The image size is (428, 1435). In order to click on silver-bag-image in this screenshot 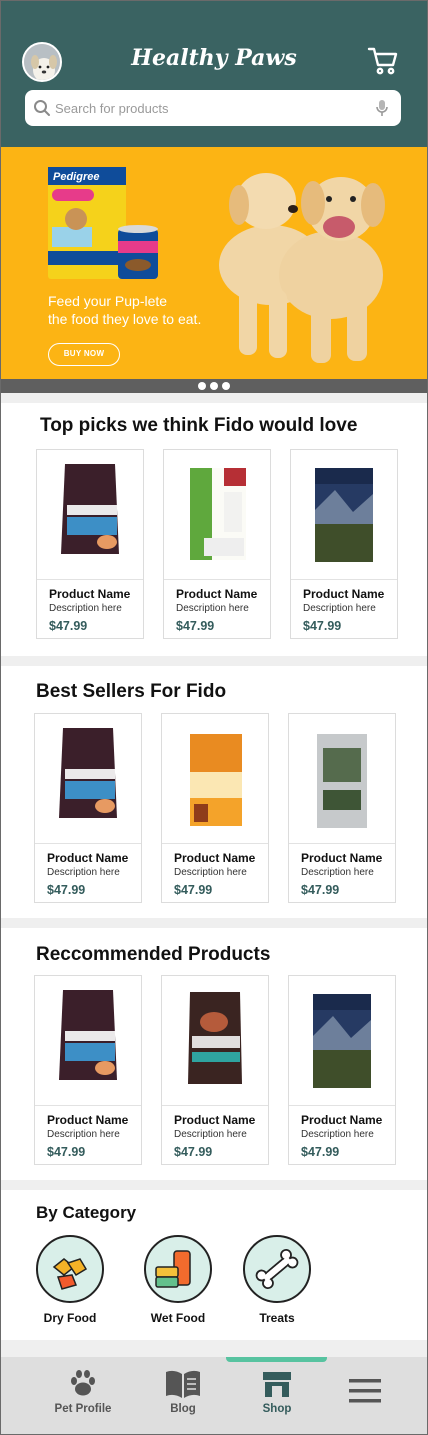, I will do `click(342, 779)`.